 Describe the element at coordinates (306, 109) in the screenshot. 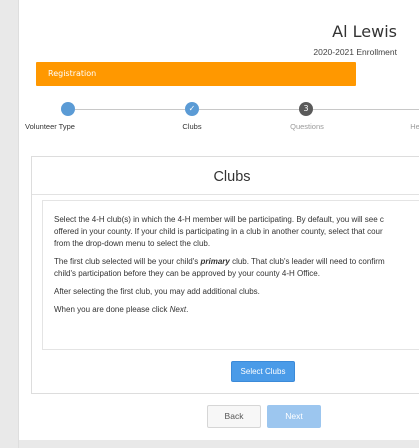

I see `step-3-circle: 3` at that location.